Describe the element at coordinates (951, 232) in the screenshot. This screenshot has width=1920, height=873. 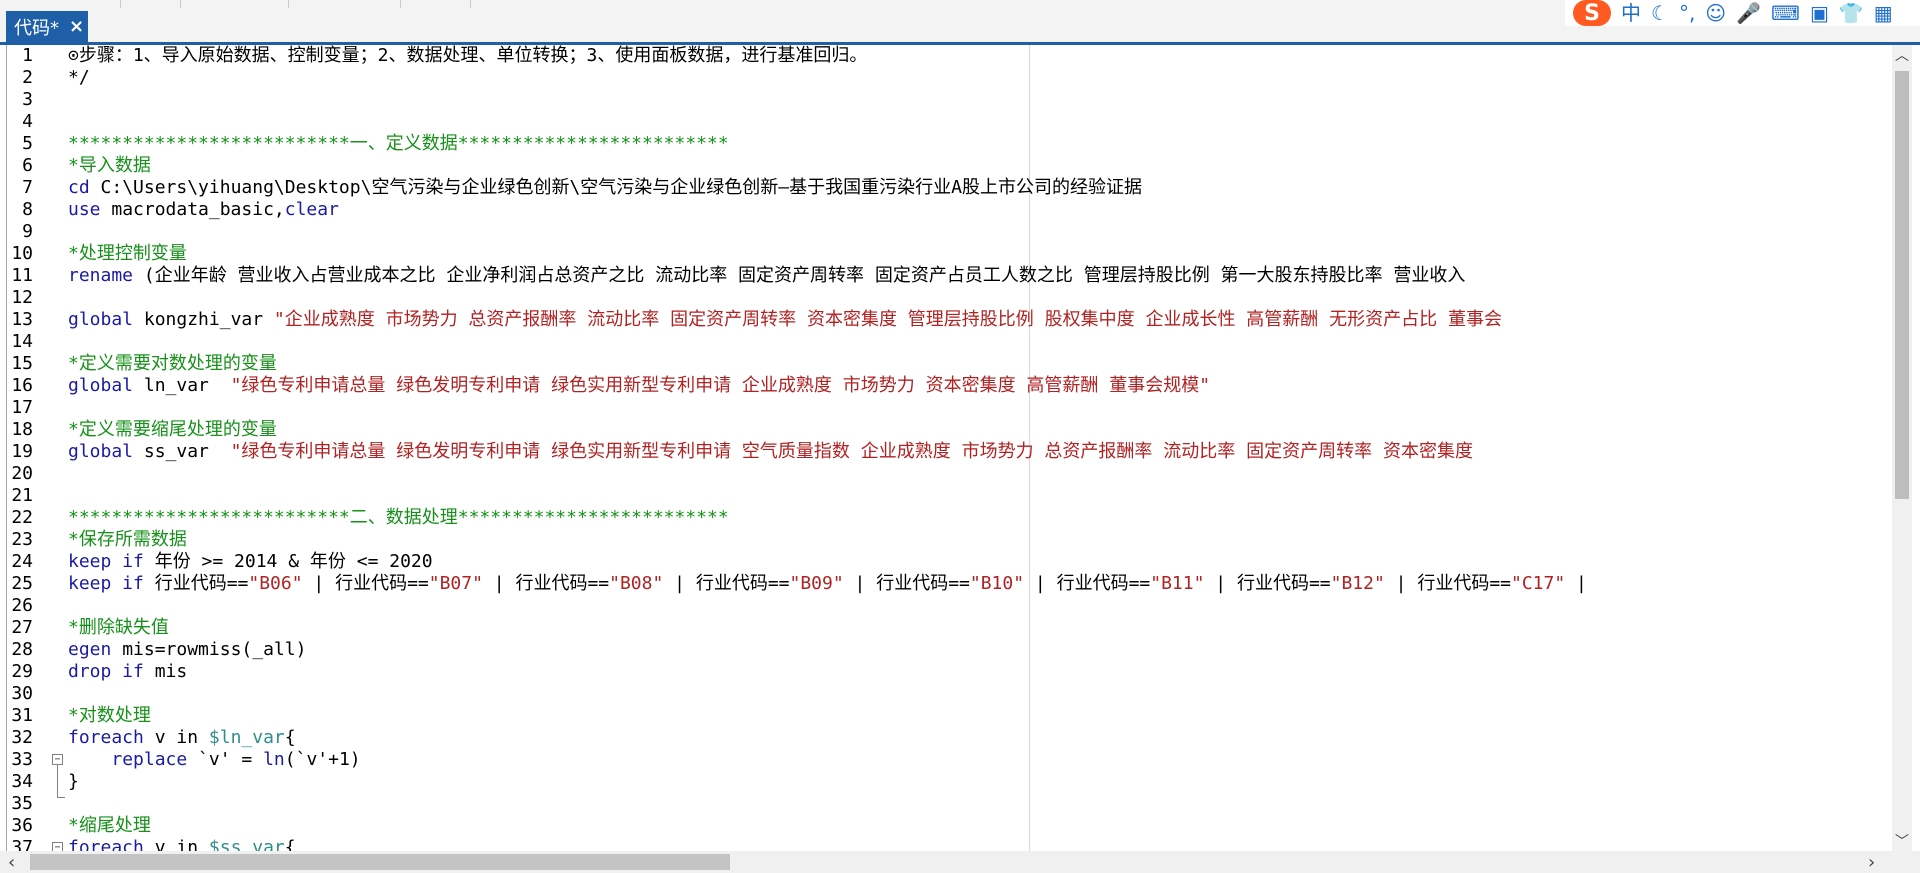
I see `code-line: 9` at that location.